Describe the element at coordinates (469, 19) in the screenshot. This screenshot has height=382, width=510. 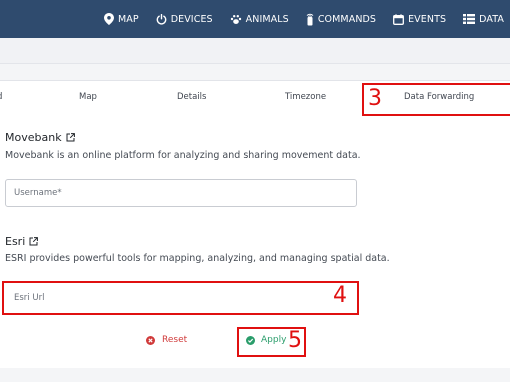
I see `table-icon` at that location.